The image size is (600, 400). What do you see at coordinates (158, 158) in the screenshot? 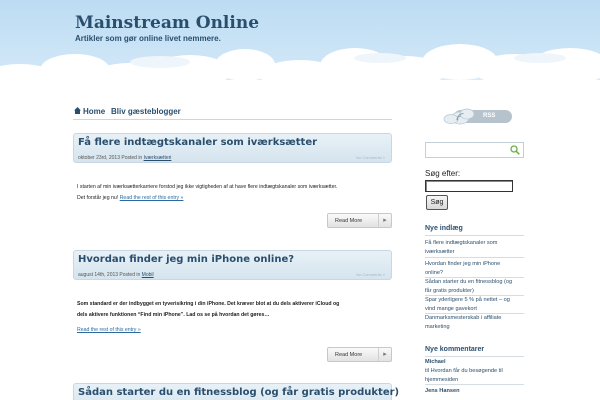
I see `post-category-link: Iværksætteri` at bounding box center [158, 158].